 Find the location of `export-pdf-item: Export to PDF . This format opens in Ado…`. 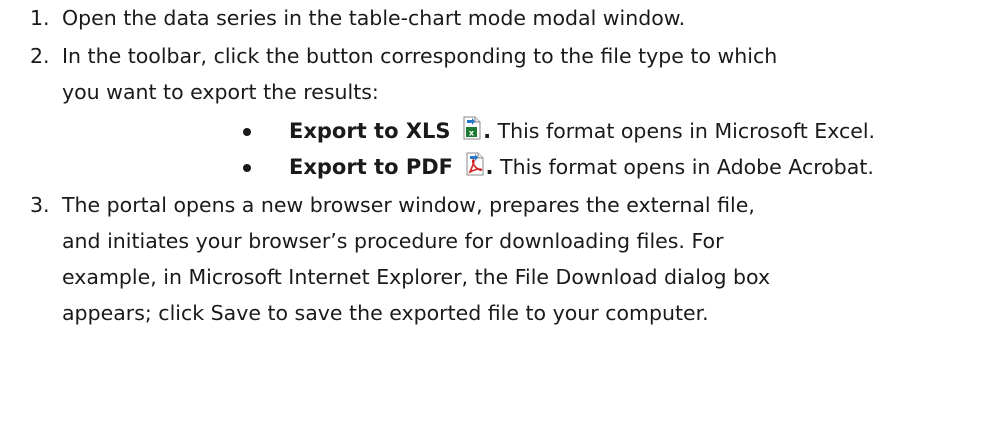

export-pdf-item: Export to PDF . This format opens in Ado… is located at coordinates (492, 167).